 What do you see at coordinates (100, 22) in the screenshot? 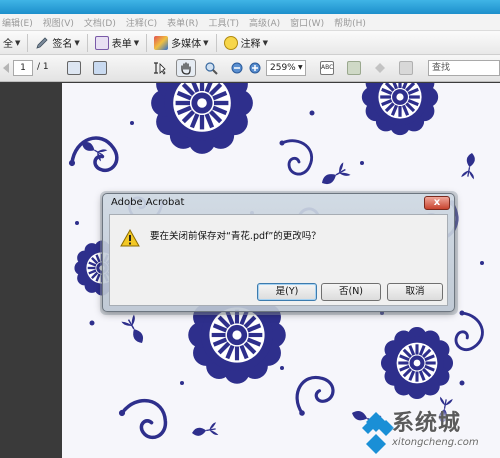
I see `menu-document: 文档(D)` at bounding box center [100, 22].